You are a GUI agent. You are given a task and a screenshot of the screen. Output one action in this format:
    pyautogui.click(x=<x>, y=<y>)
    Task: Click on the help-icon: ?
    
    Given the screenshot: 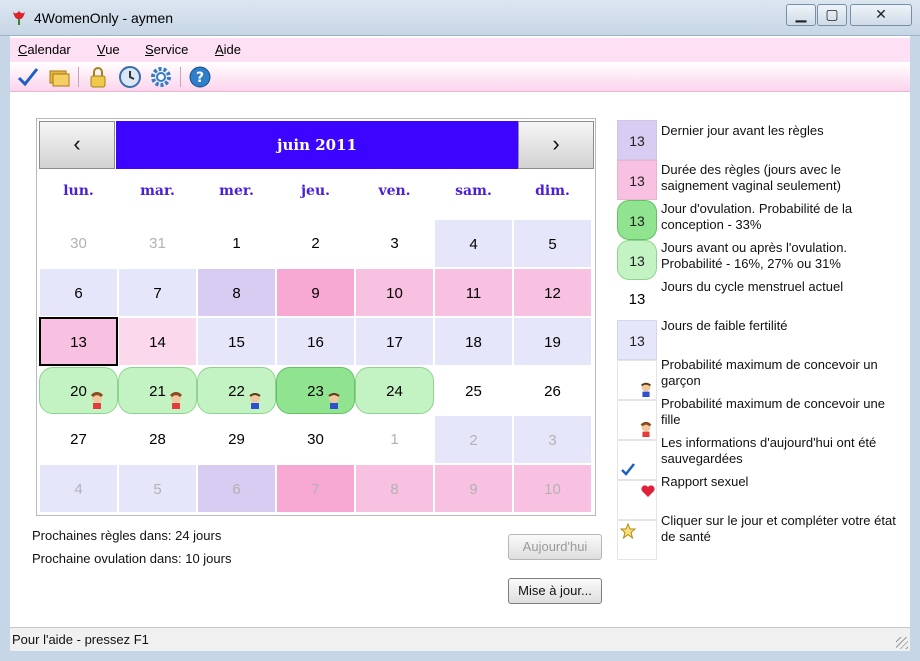 What is the action you would take?
    pyautogui.click(x=200, y=77)
    